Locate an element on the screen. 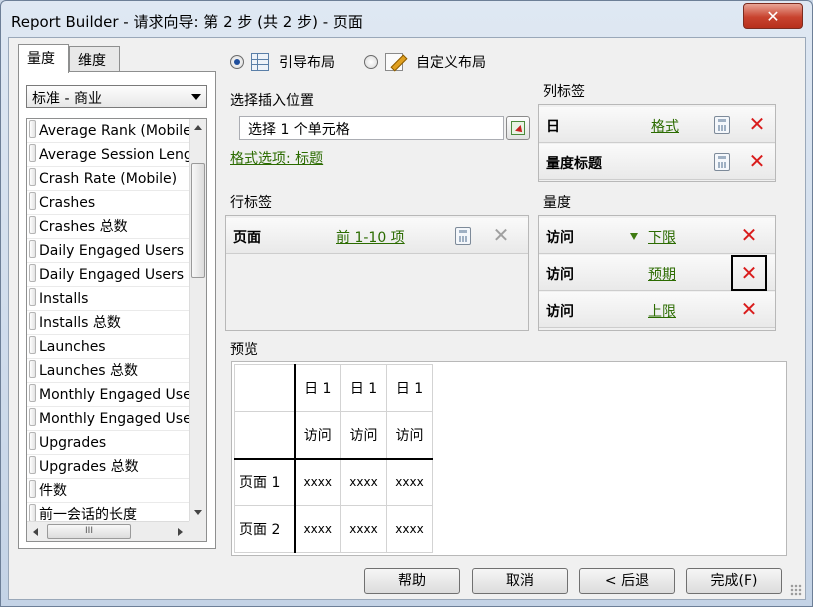 The width and height of the screenshot is (813, 607). list-item: Daily Engaged Users is located at coordinates (108, 251).